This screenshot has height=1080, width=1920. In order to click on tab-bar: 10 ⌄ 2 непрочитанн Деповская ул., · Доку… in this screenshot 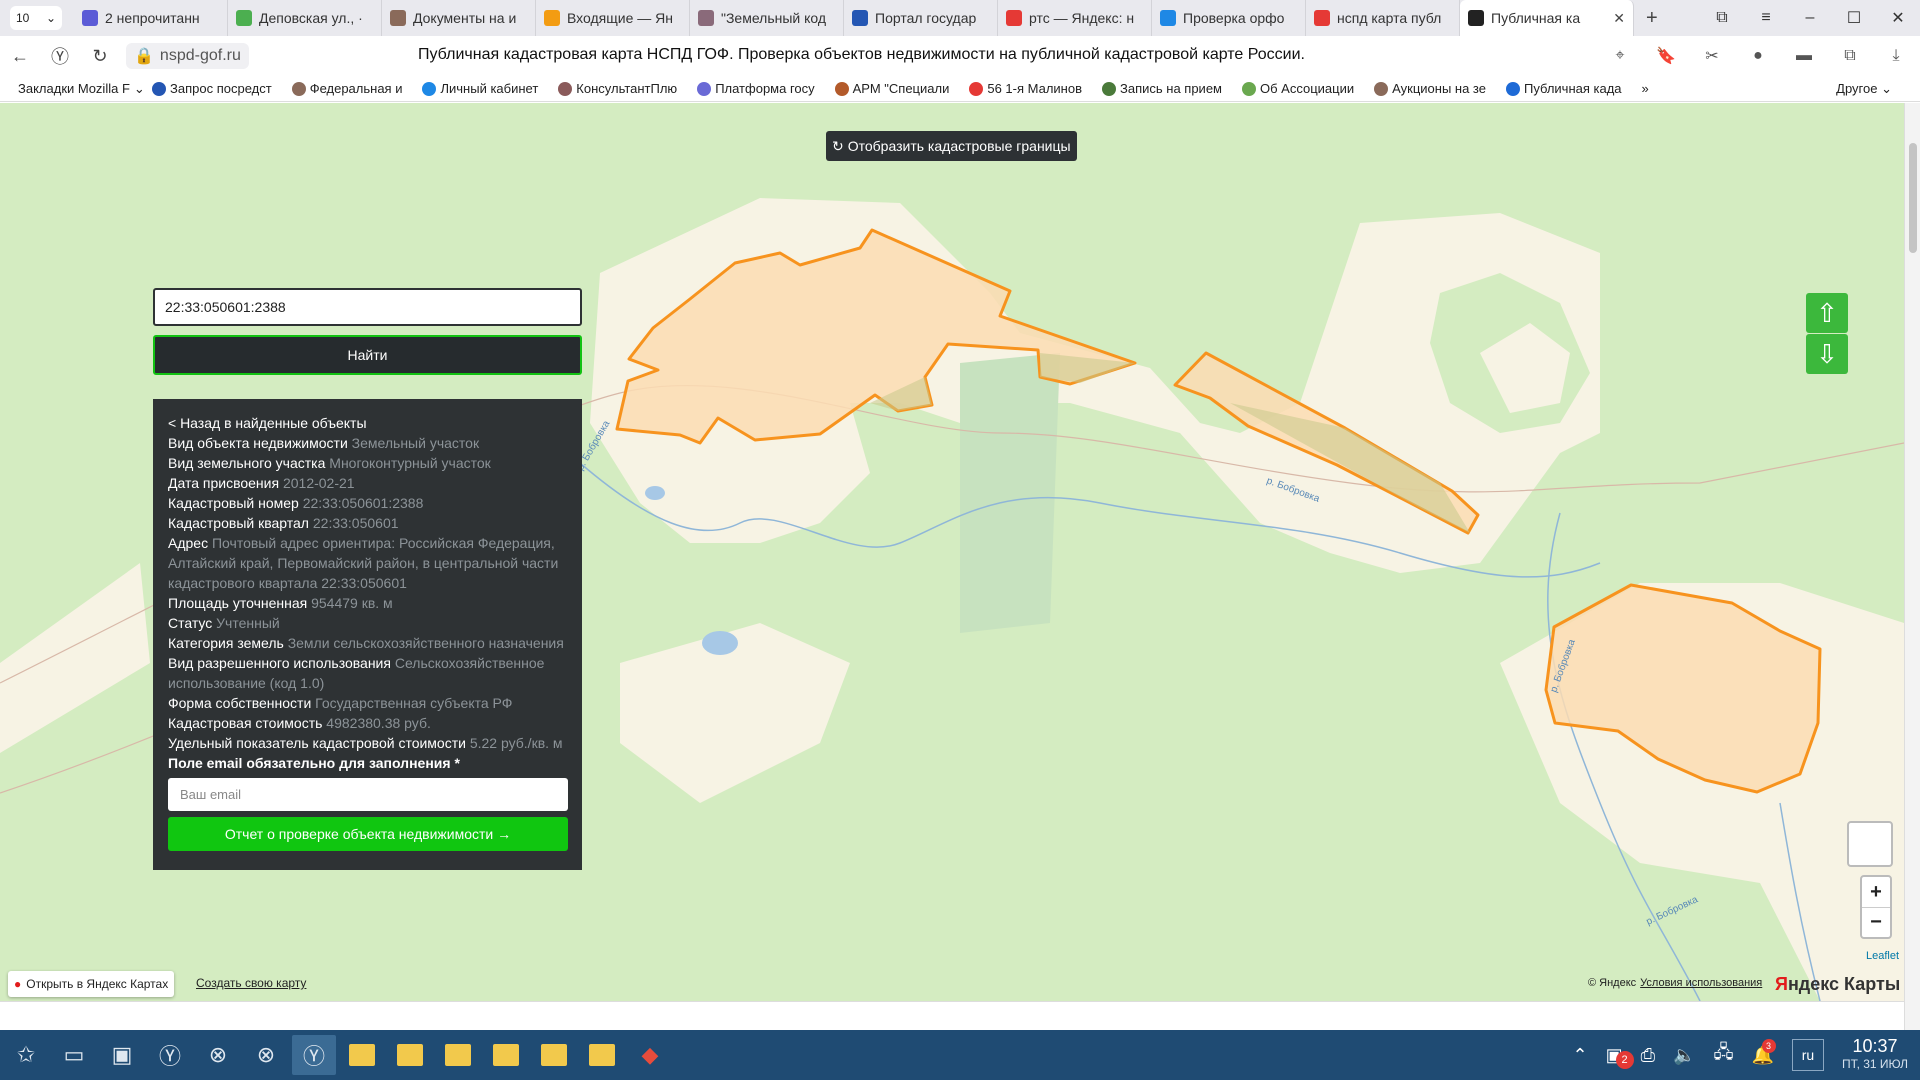, I will do `click(960, 18)`.